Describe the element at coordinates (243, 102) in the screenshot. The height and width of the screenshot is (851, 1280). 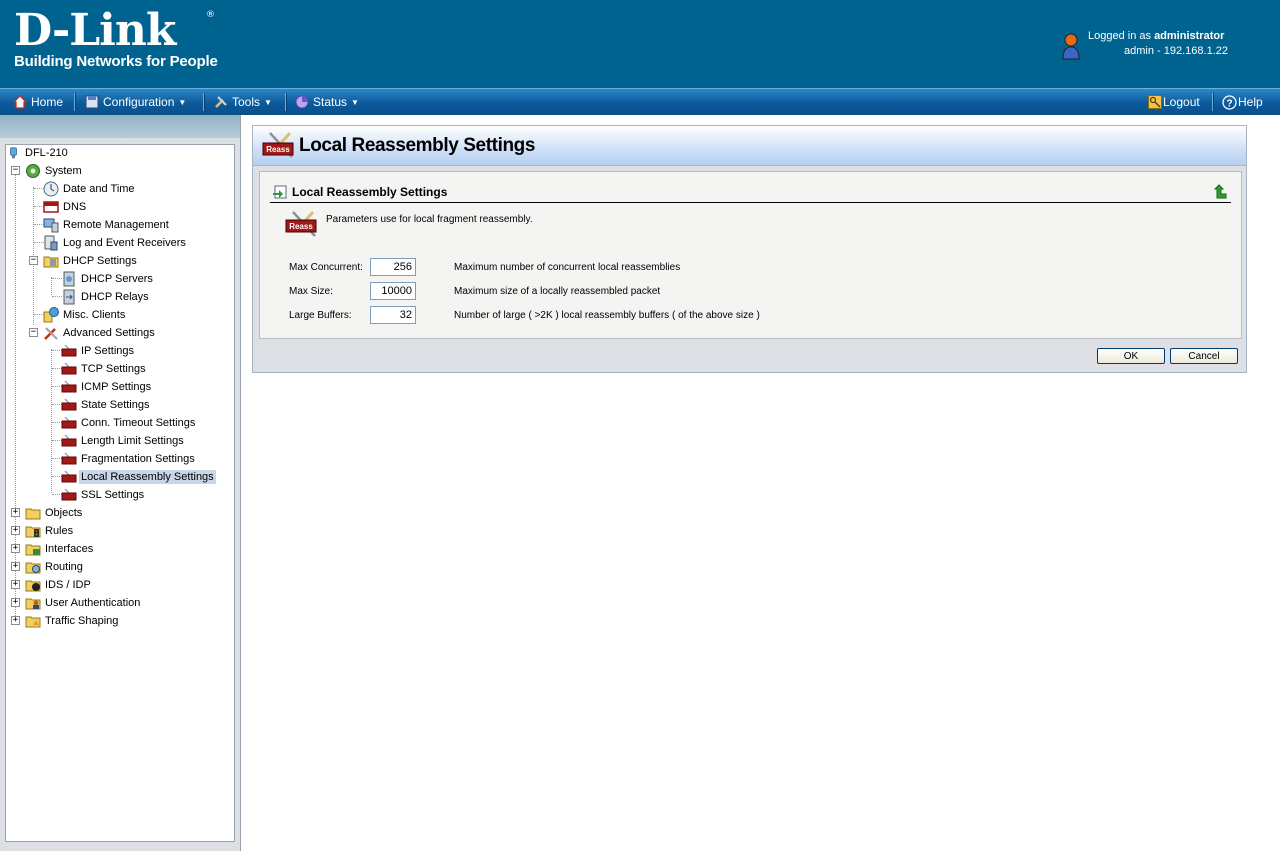
I see `menu-tools: Tools ▼` at that location.